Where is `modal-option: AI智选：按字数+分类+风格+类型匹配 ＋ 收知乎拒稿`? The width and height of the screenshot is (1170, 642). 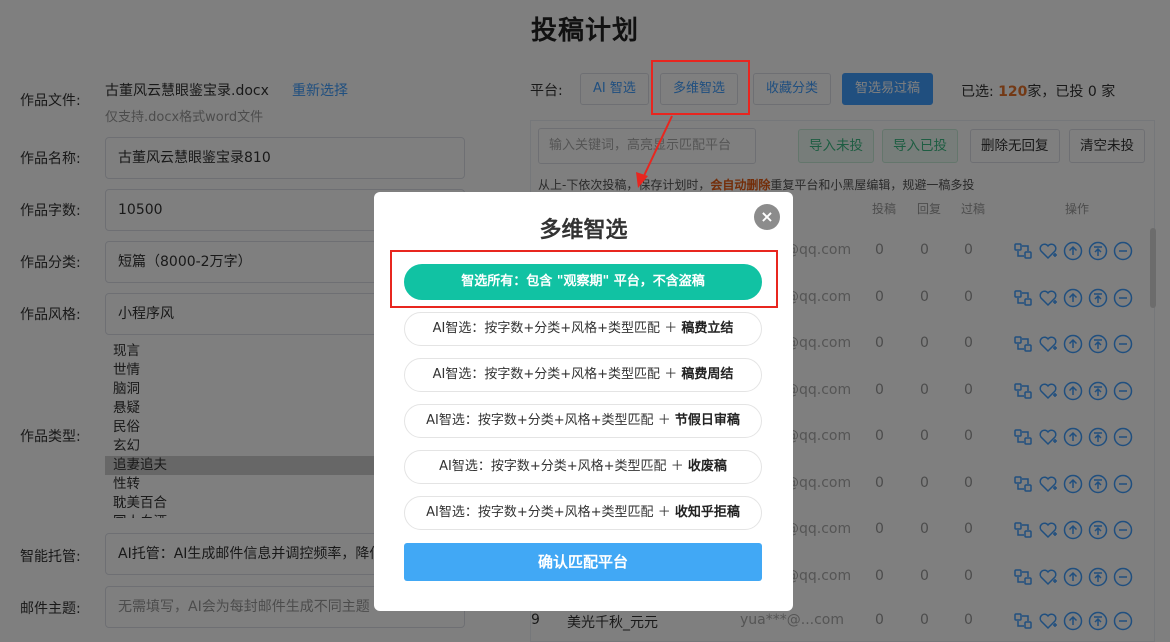
modal-option: AI智选：按字数+分类+风格+类型匹配 ＋ 收知乎拒稿 is located at coordinates (583, 513).